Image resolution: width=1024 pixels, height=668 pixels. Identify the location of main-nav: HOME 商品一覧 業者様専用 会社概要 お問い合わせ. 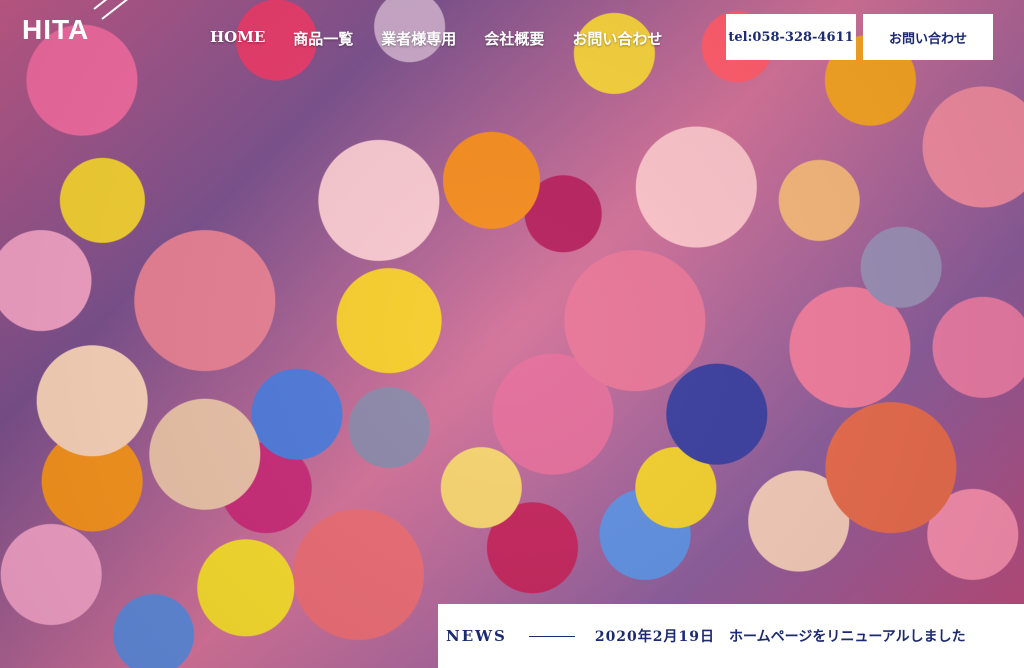
(436, 38).